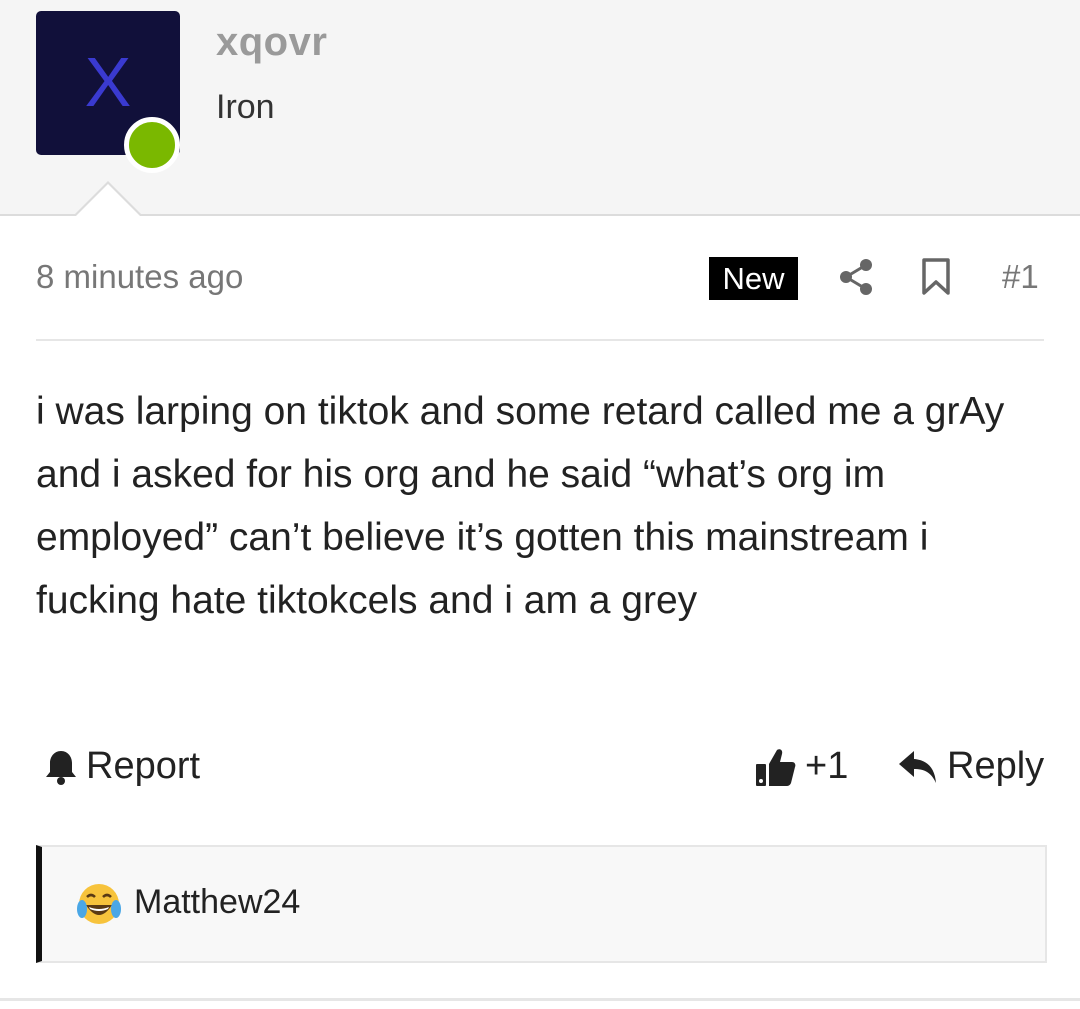 The image size is (1080, 1009). I want to click on post-bottom-divider, so click(540, 999).